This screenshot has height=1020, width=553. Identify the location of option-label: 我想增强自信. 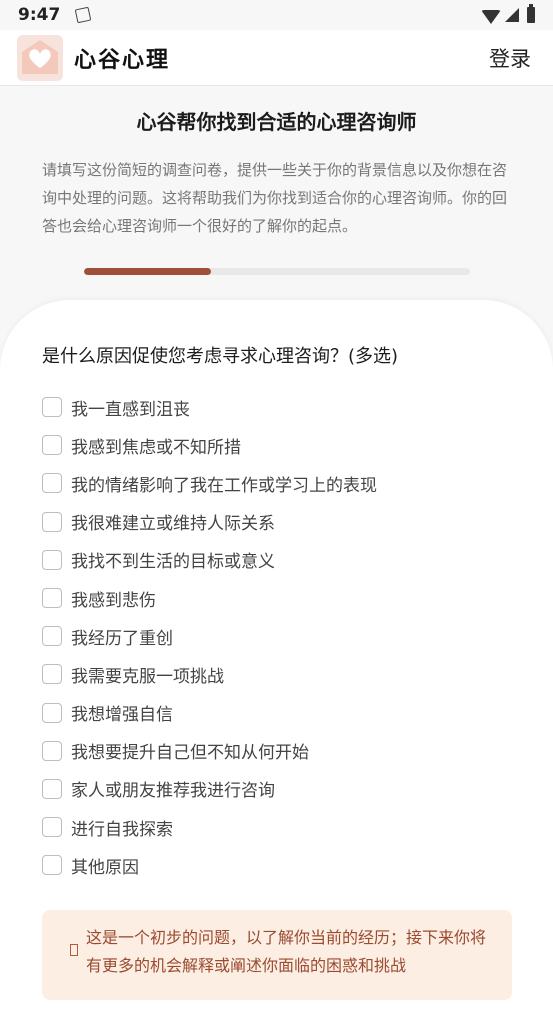
(122, 715).